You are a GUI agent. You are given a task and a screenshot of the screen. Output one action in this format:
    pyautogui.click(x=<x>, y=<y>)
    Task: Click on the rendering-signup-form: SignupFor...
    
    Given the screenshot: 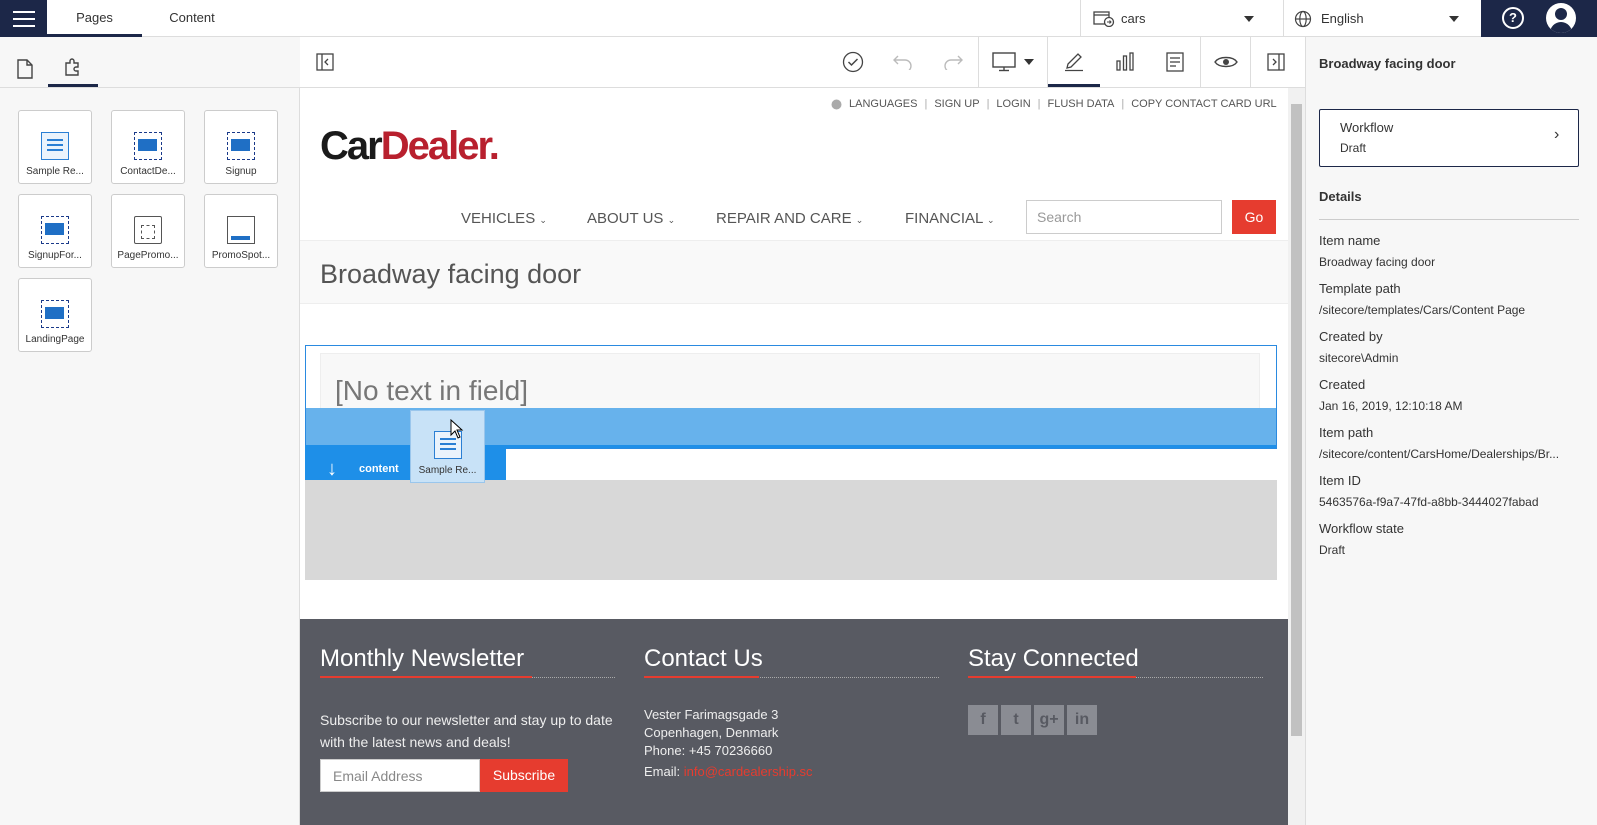 What is the action you would take?
    pyautogui.click(x=55, y=231)
    